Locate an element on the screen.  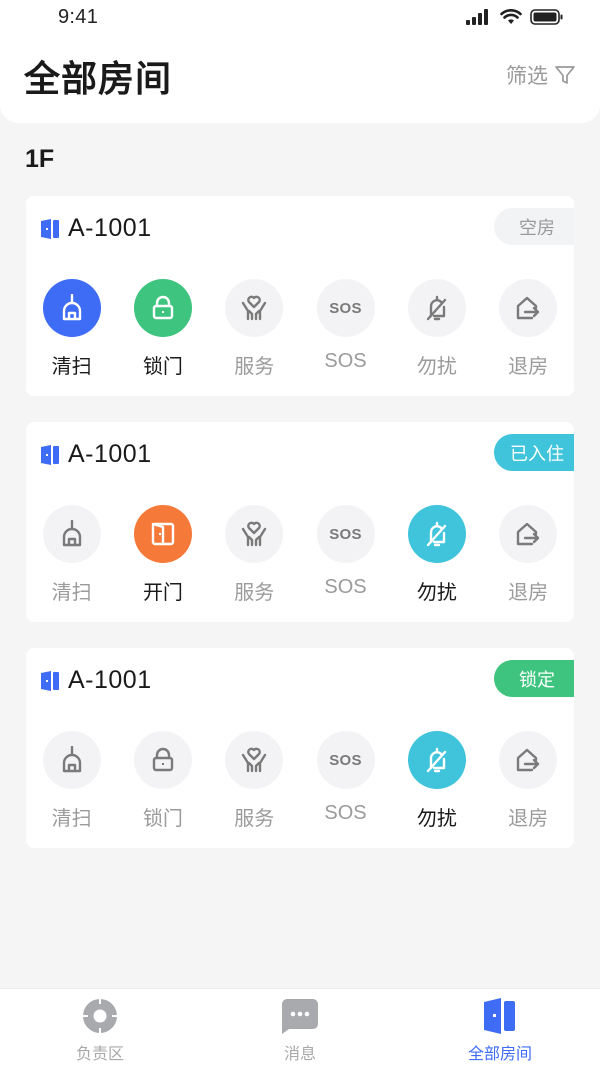
action-open-door-button: 开门 is located at coordinates (162, 555).